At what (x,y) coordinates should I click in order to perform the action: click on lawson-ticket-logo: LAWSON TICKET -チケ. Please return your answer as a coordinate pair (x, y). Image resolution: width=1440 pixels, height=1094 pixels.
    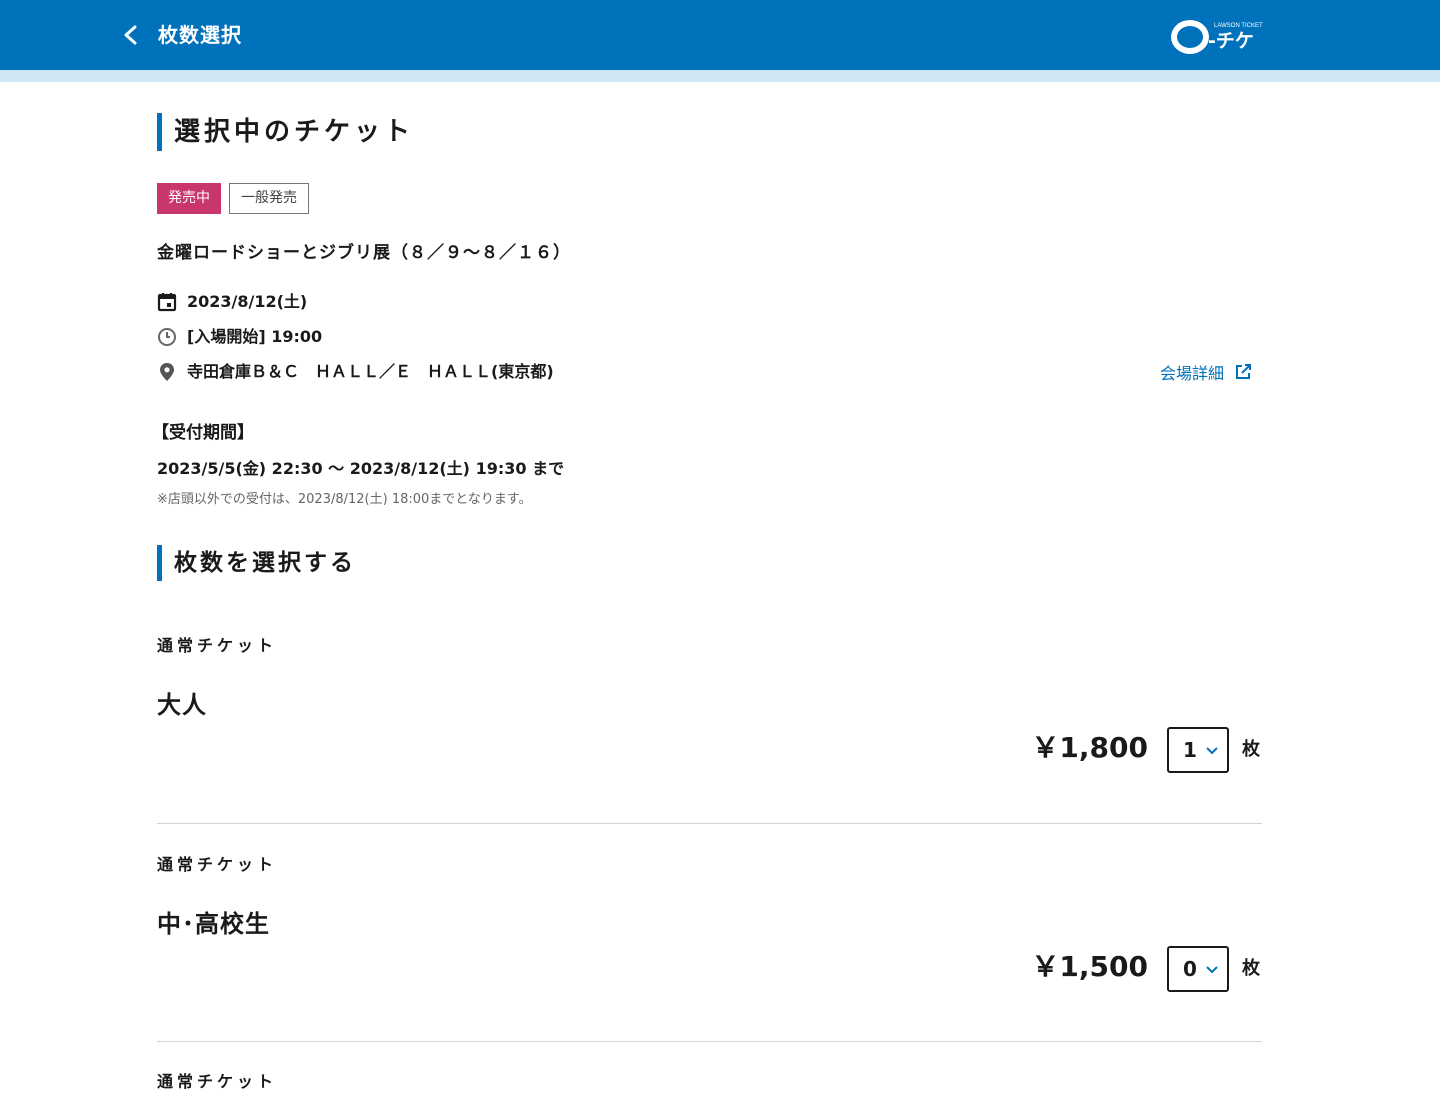
    Looking at the image, I should click on (1216, 36).